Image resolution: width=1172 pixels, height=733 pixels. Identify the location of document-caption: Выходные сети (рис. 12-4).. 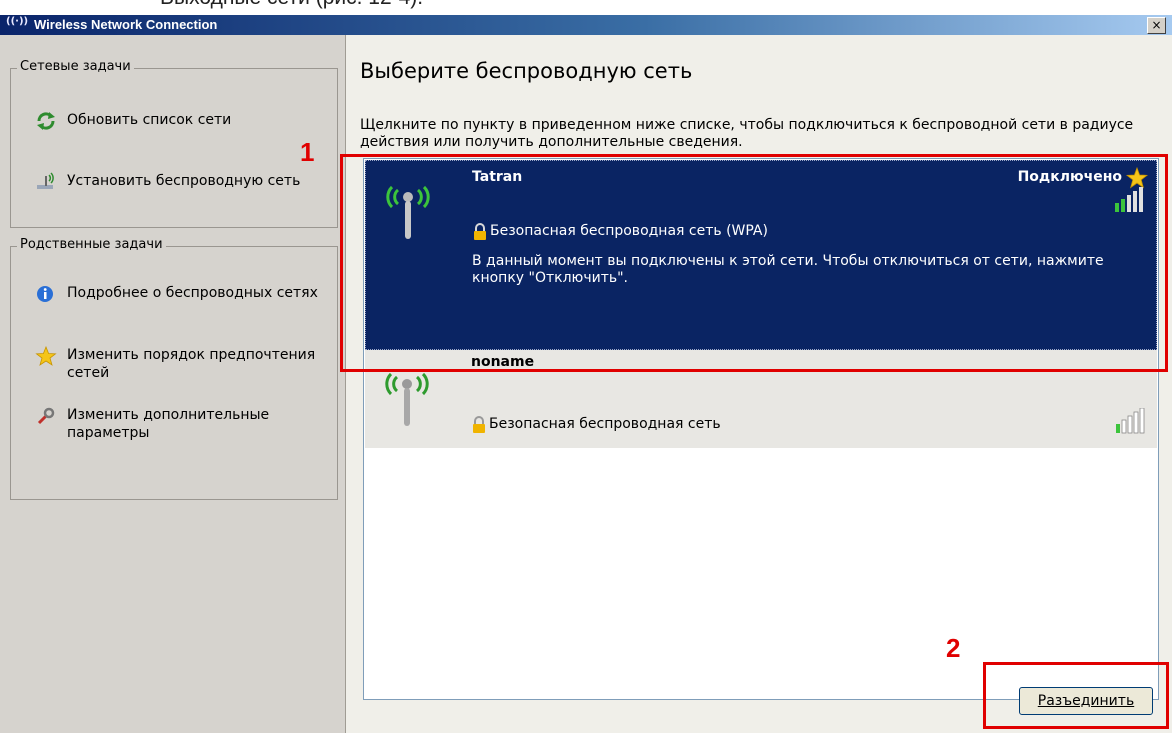
(291, 5).